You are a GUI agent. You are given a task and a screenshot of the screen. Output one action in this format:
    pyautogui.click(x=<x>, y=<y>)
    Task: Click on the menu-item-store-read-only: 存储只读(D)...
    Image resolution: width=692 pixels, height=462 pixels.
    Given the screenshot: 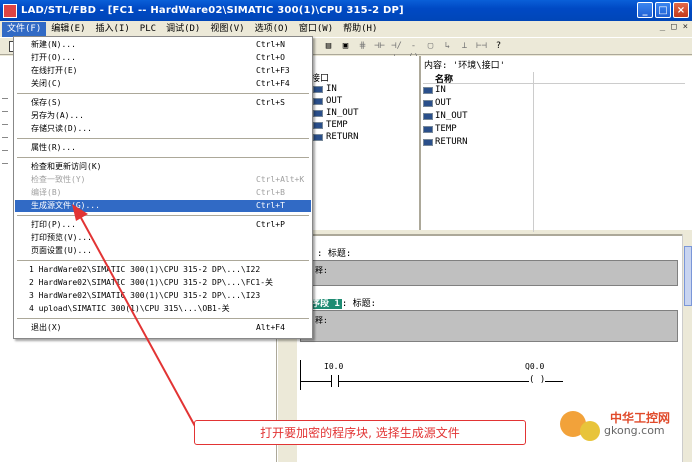 What is the action you would take?
    pyautogui.click(x=163, y=129)
    